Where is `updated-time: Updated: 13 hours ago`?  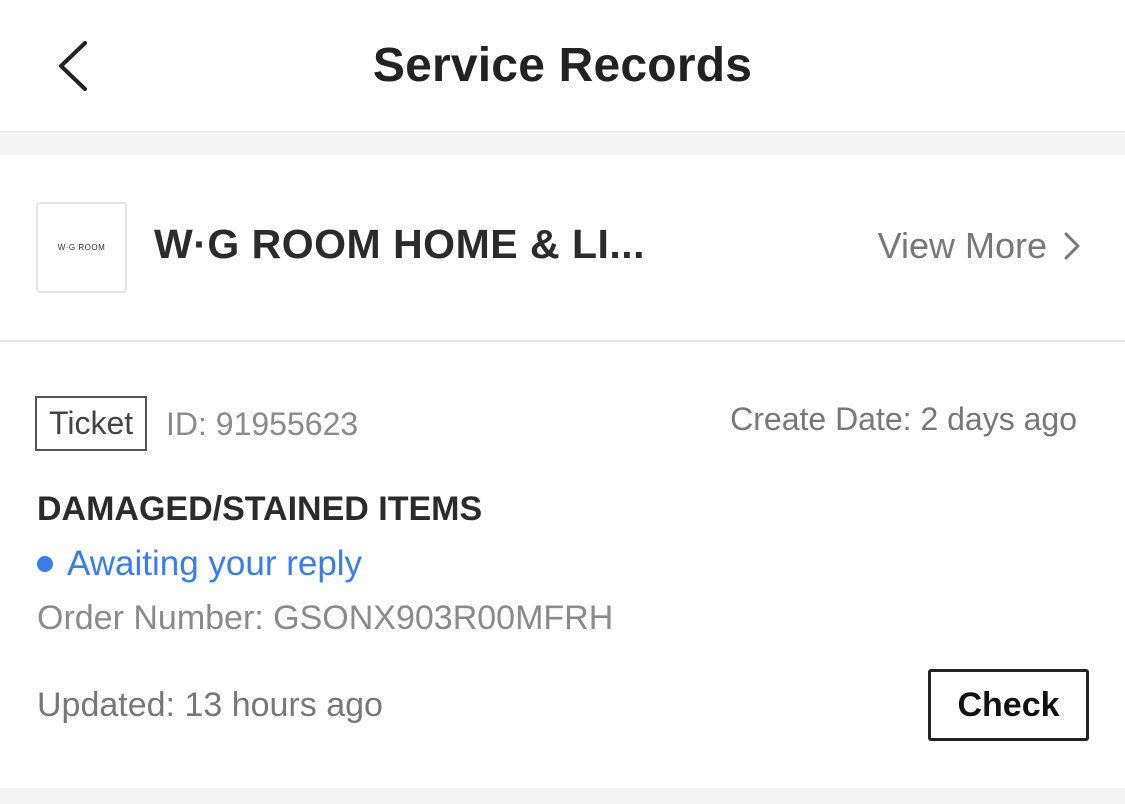
updated-time: Updated: 13 hours ago is located at coordinates (210, 705).